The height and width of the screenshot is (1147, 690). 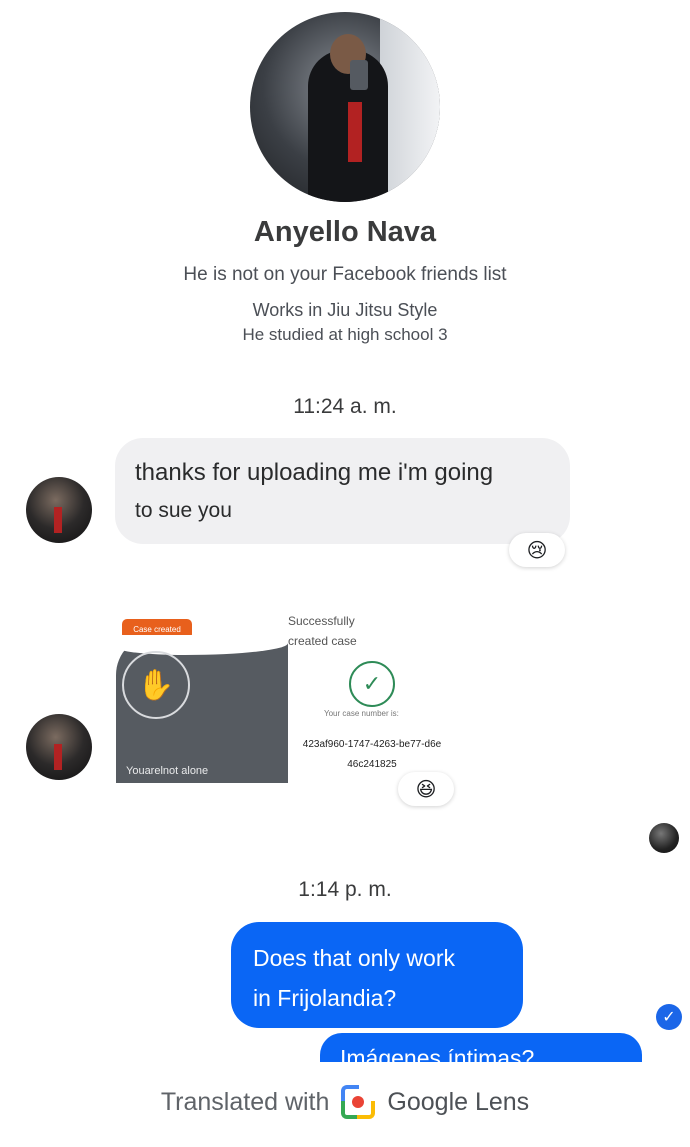 What do you see at coordinates (345, 310) in the screenshot?
I see `profile-work: Works in Jiu Jitsu Style` at bounding box center [345, 310].